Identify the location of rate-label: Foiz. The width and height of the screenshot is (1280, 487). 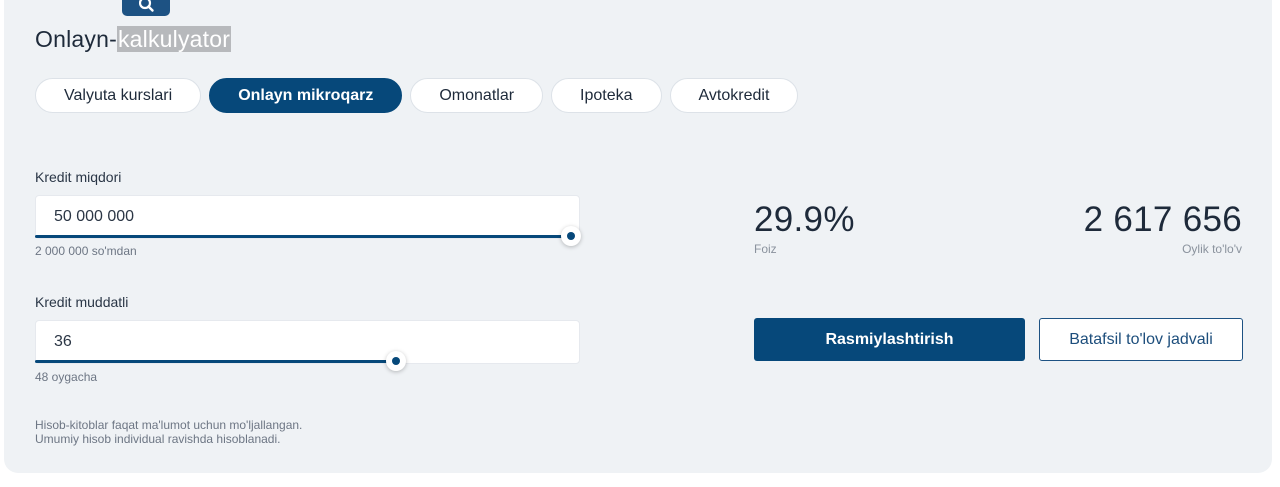
(765, 249).